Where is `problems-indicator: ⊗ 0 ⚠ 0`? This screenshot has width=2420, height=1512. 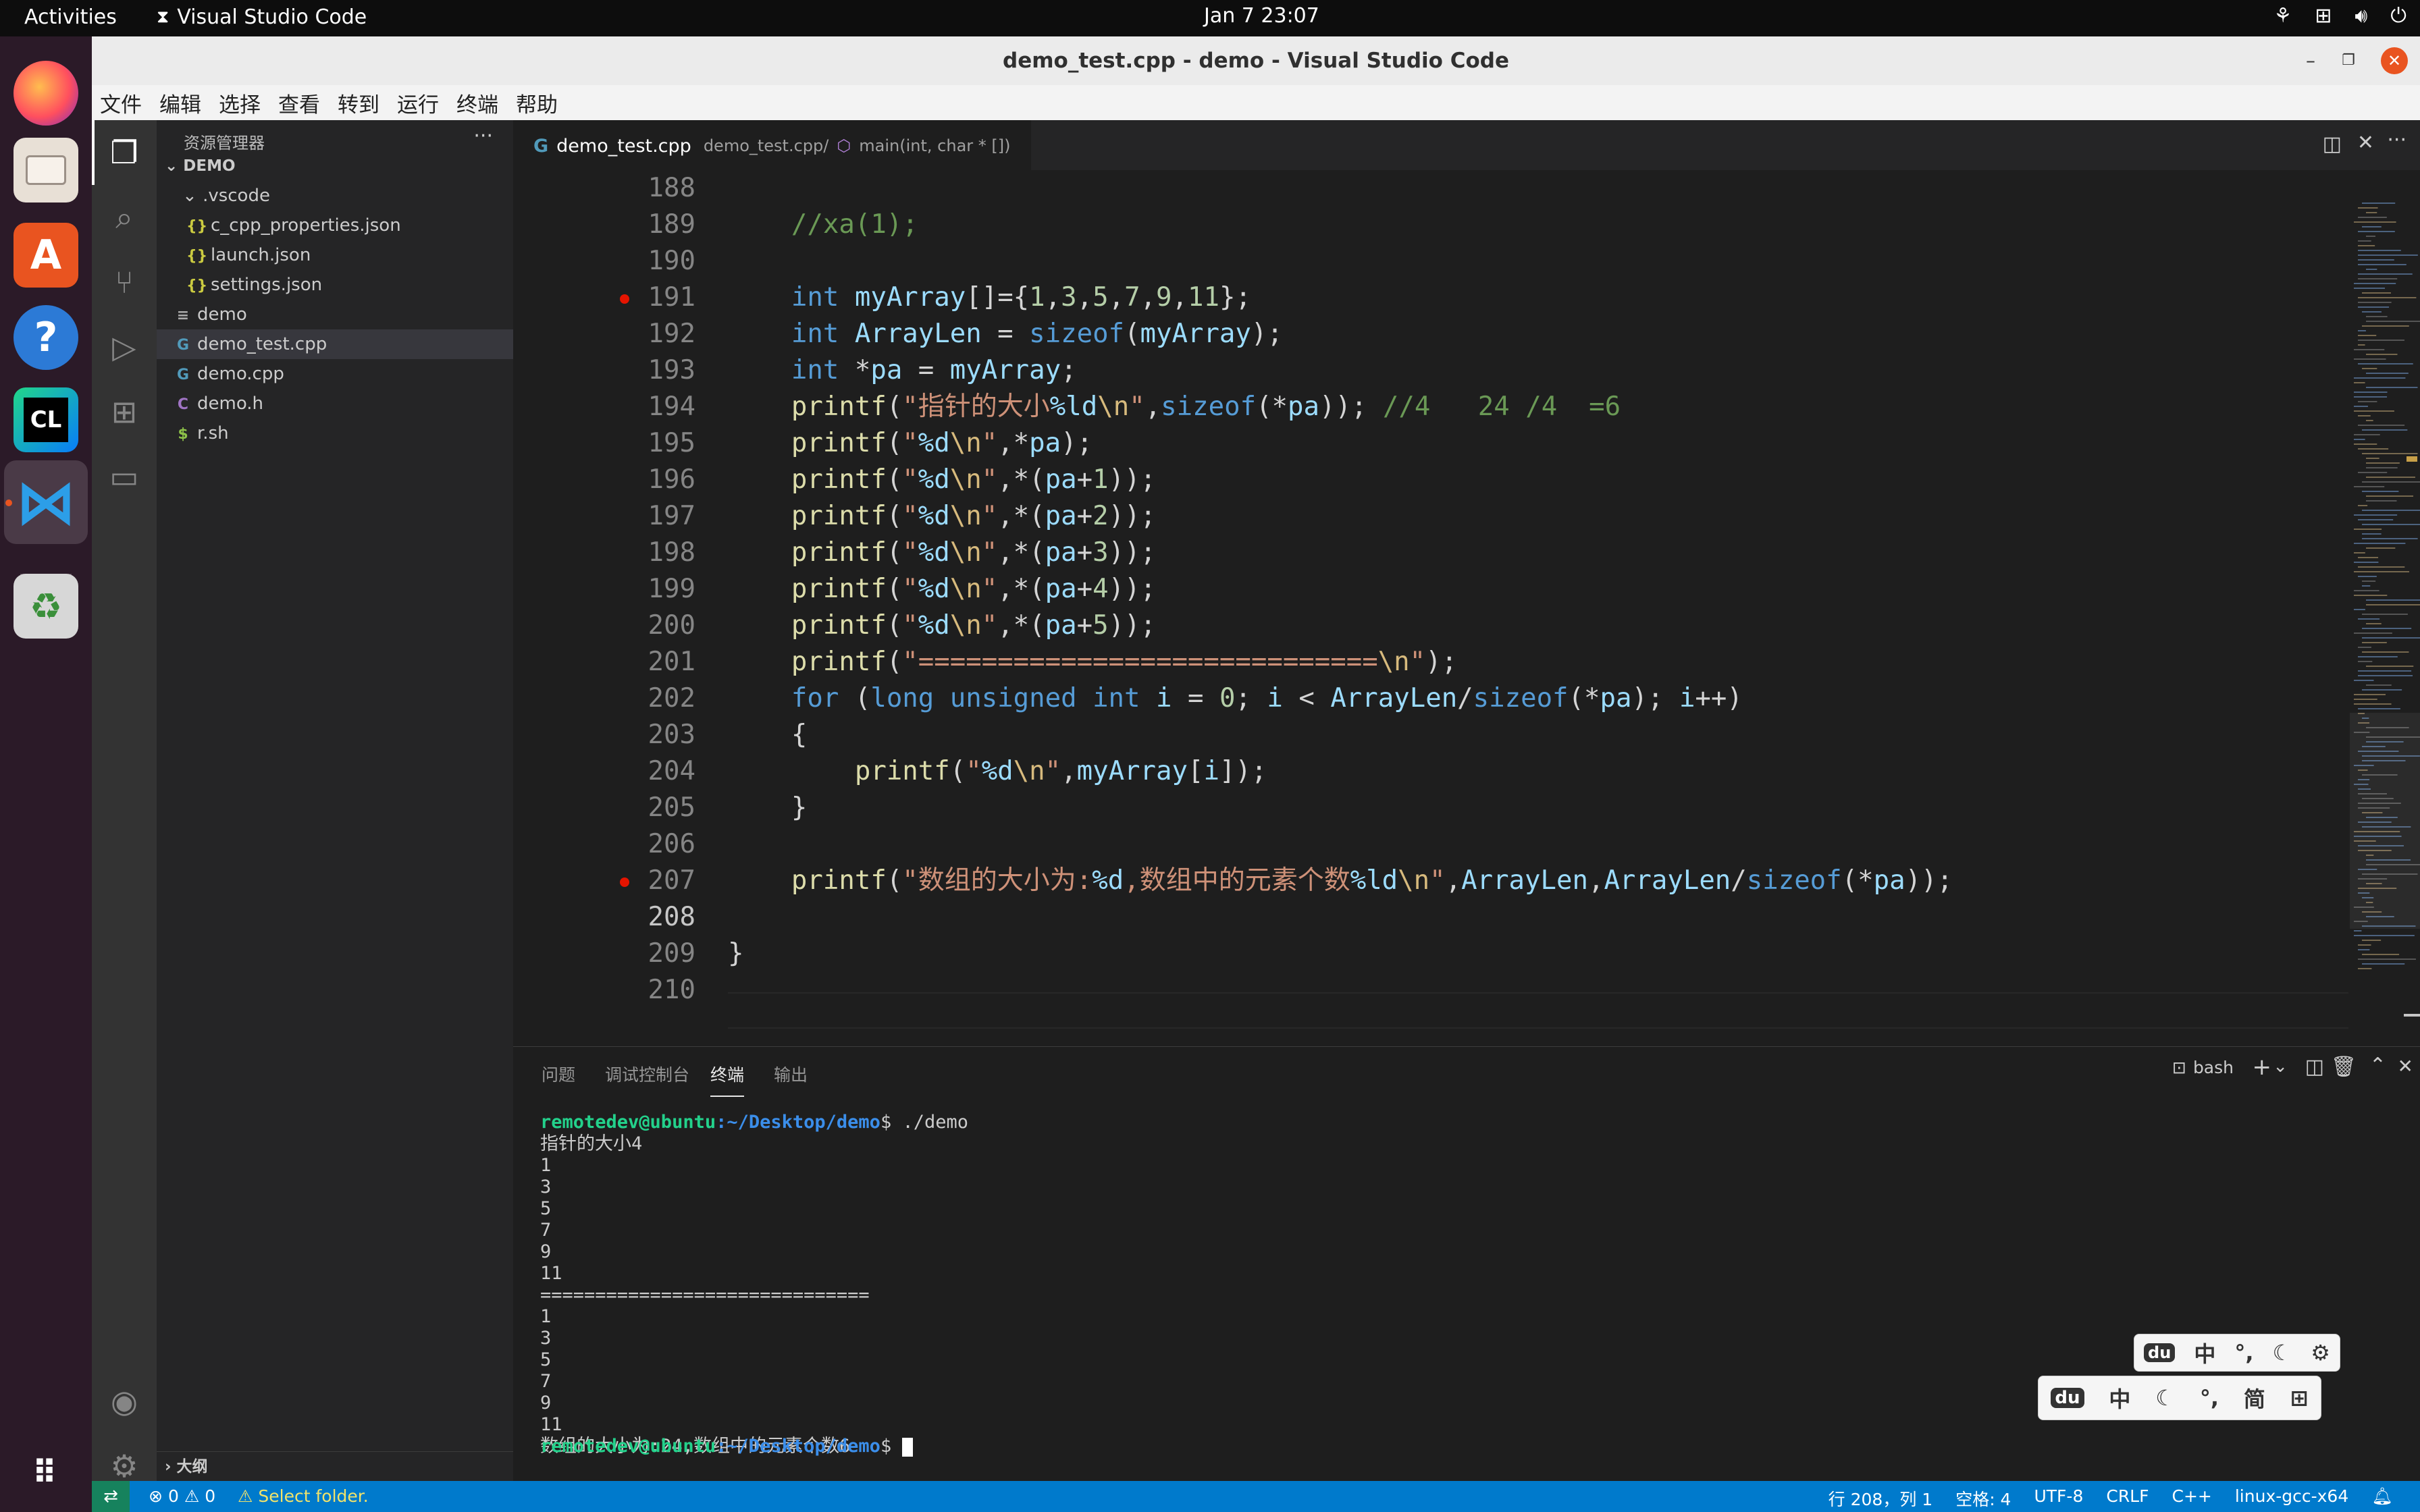 problems-indicator: ⊗ 0 ⚠ 0 is located at coordinates (182, 1496).